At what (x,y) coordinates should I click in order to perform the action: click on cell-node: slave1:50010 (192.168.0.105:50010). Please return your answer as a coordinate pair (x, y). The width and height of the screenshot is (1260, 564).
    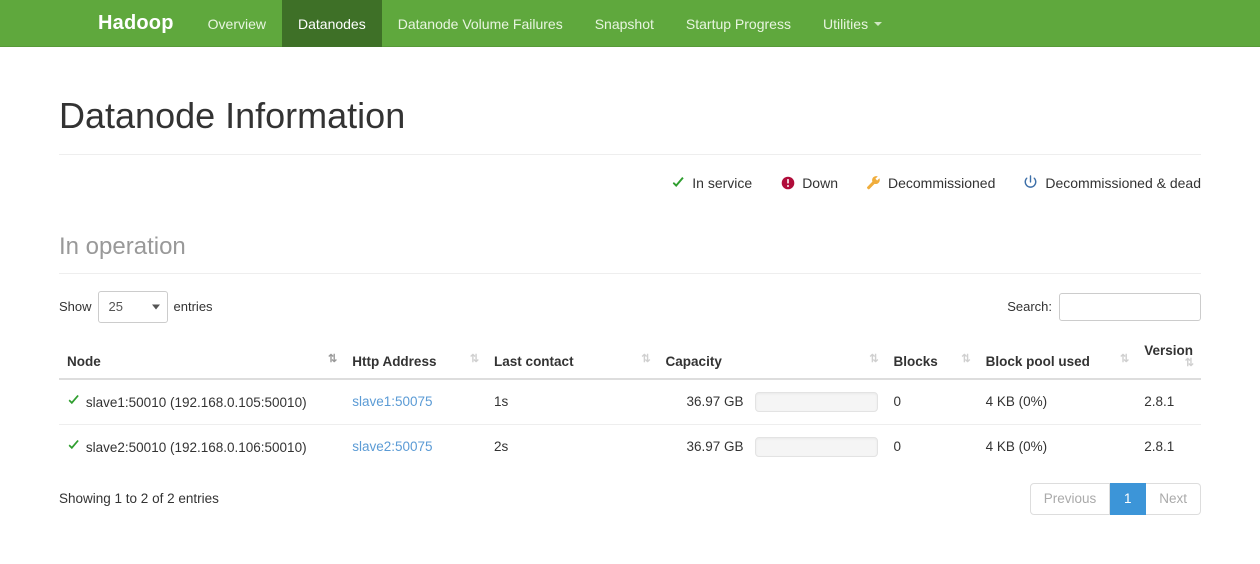
    Looking at the image, I should click on (202, 401).